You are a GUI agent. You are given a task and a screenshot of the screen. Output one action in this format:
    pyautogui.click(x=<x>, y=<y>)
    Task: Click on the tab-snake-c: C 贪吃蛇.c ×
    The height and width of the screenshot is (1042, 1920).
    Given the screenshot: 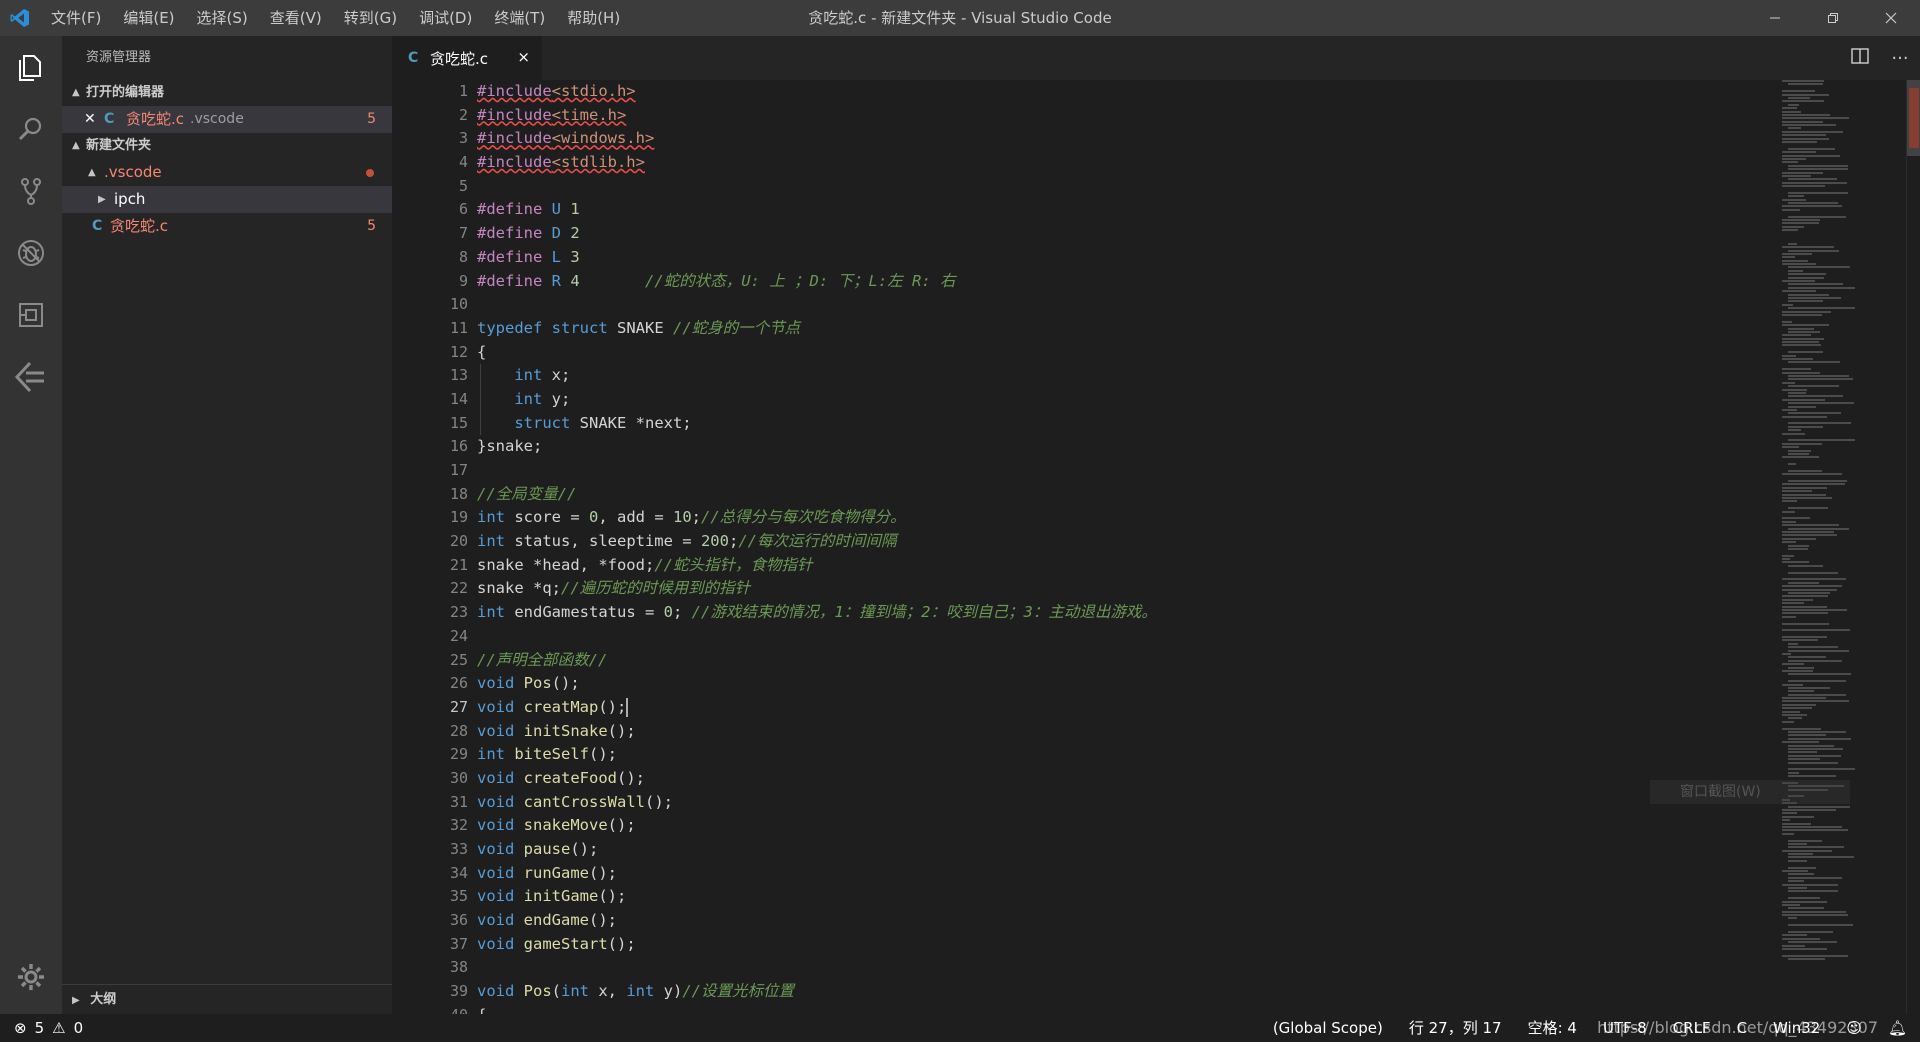 What is the action you would take?
    pyautogui.click(x=467, y=58)
    